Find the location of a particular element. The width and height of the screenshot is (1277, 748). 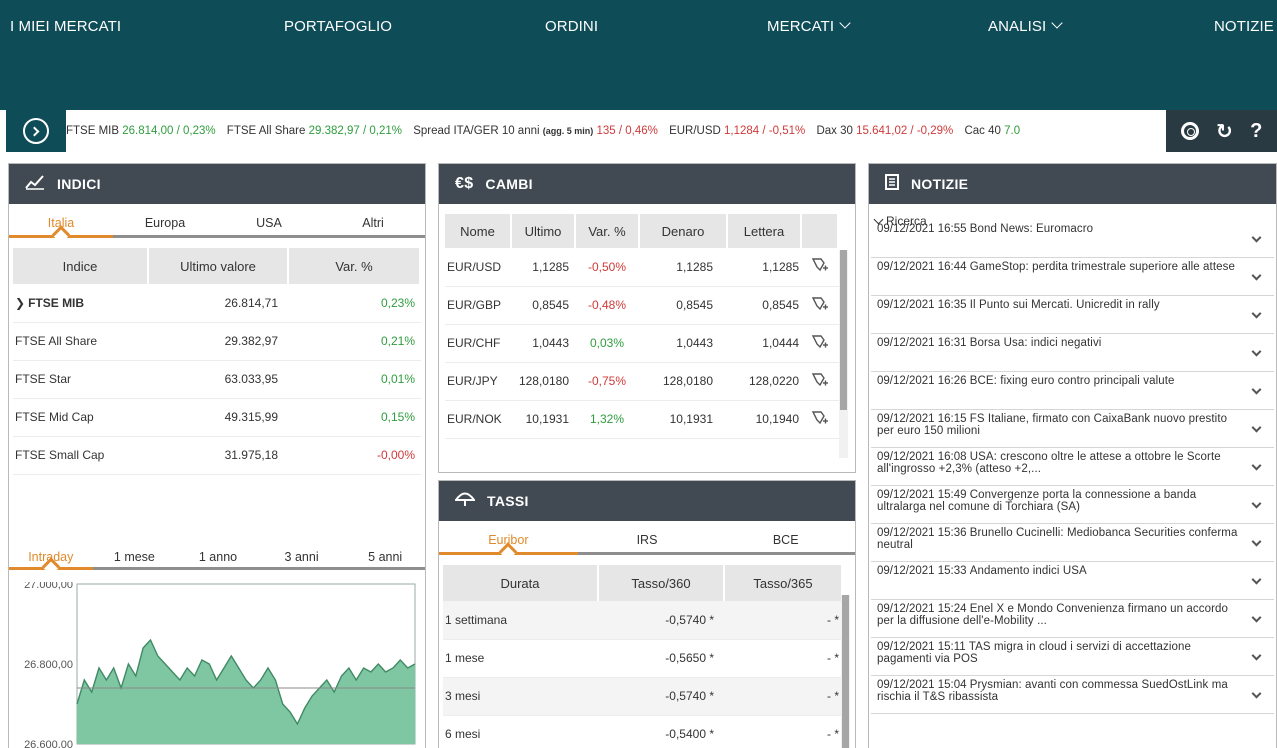

cell-rate-365: - * is located at coordinates (783, 731).